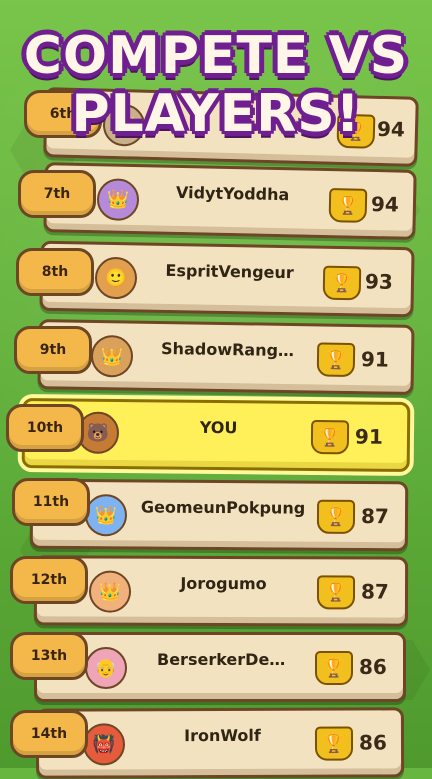  Describe the element at coordinates (51, 502) in the screenshot. I see `rank-badge: 11th` at that location.